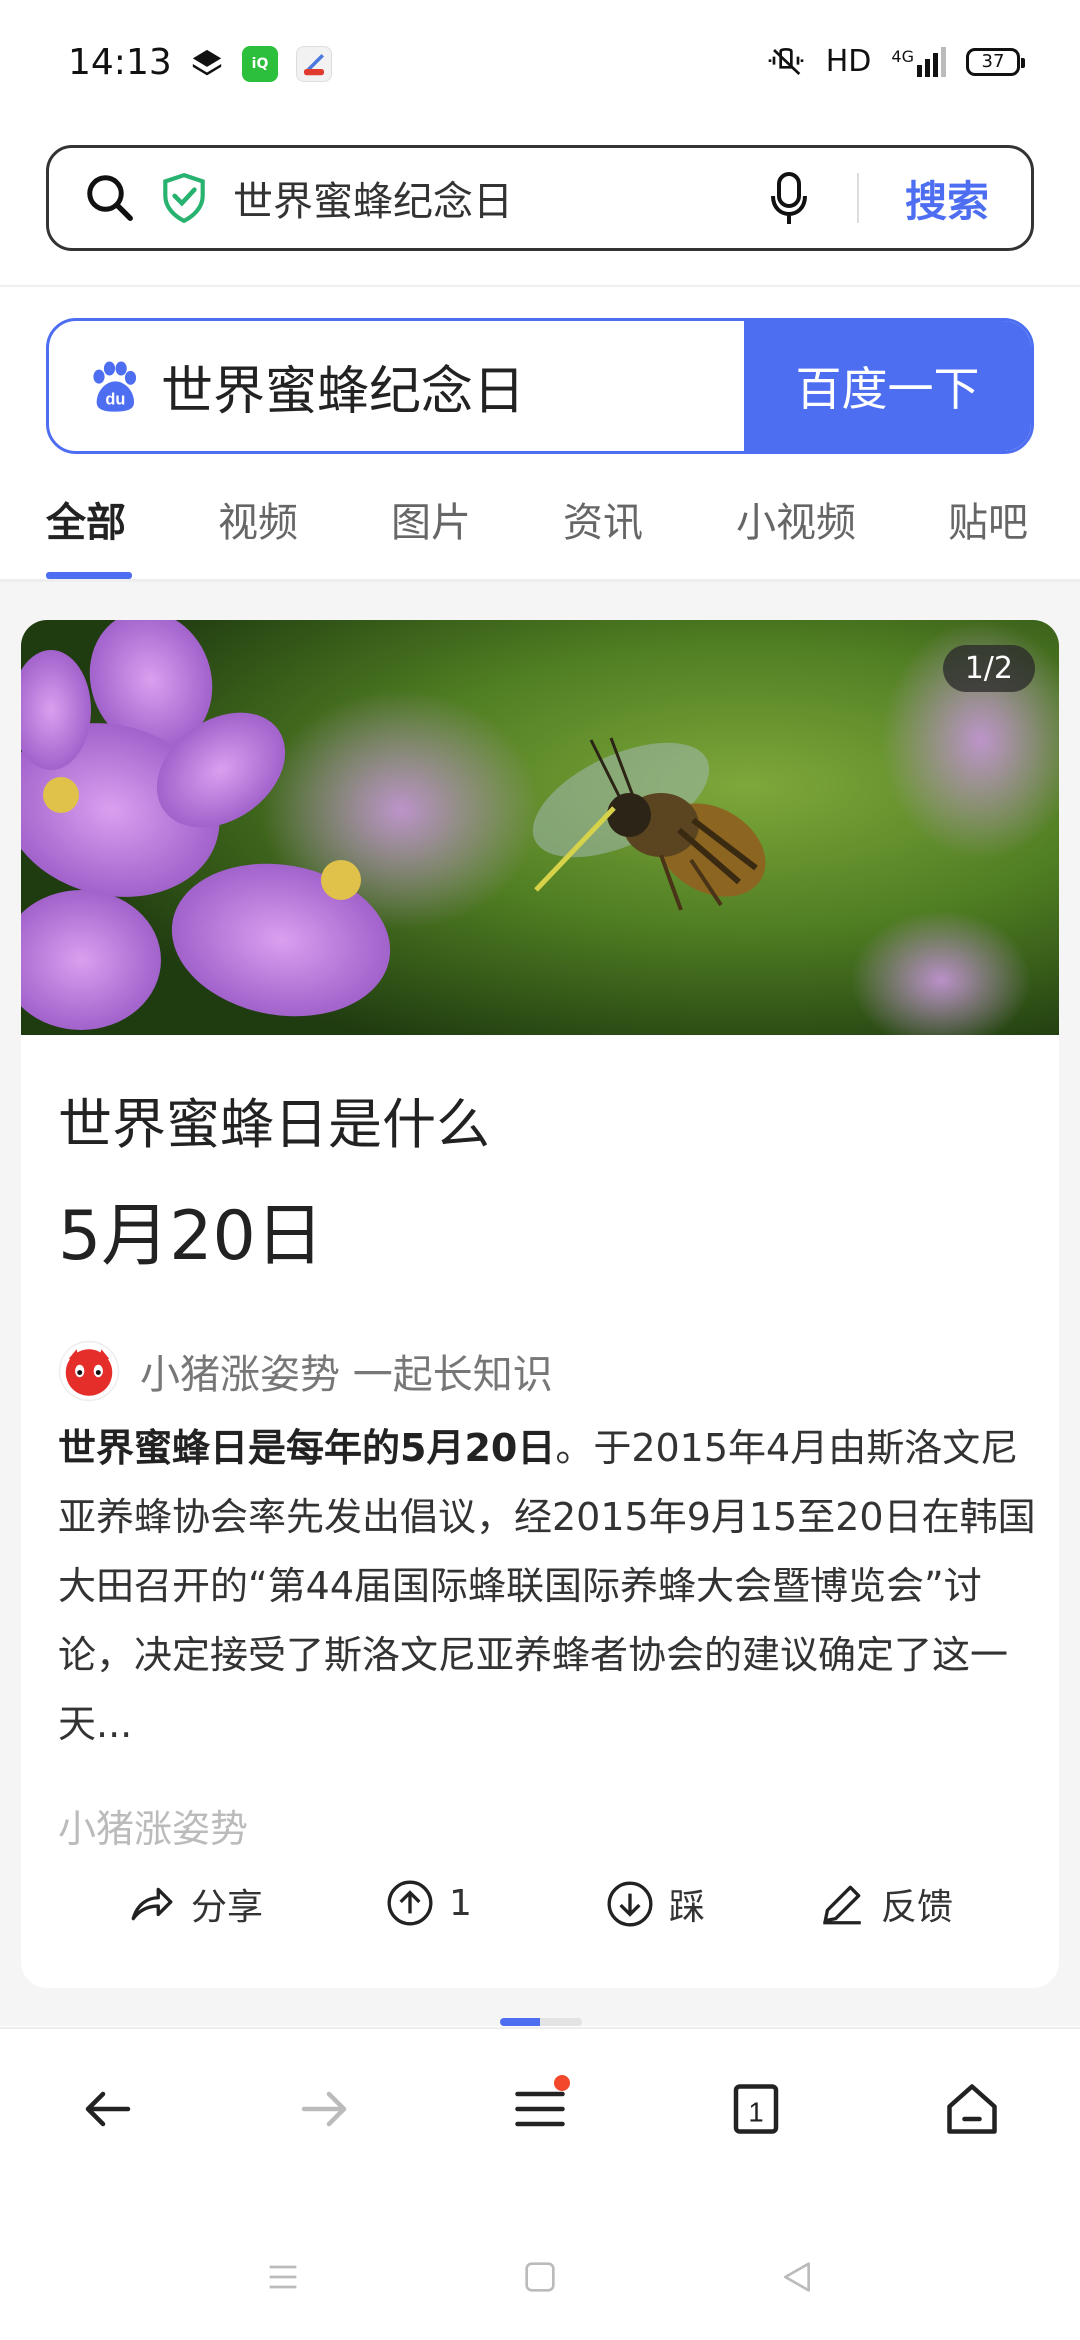  I want to click on battery-icon: 37, so click(995, 61).